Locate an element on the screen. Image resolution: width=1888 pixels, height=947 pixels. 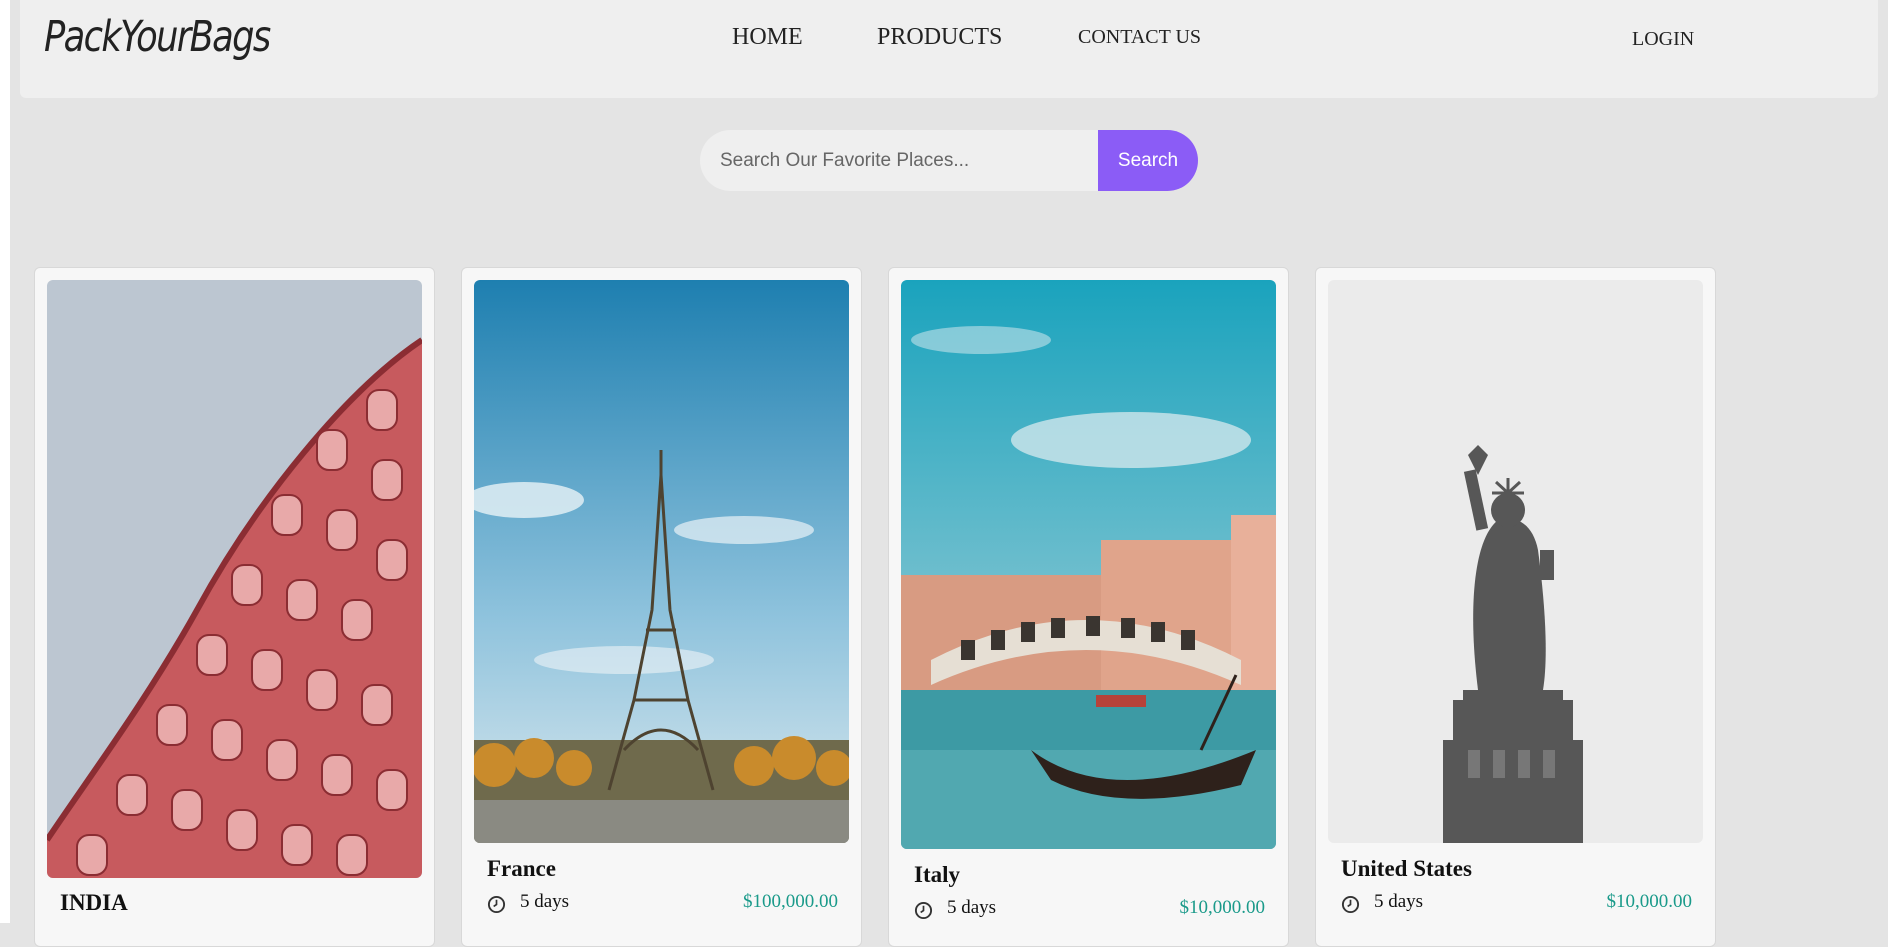
india-image is located at coordinates (234, 579).